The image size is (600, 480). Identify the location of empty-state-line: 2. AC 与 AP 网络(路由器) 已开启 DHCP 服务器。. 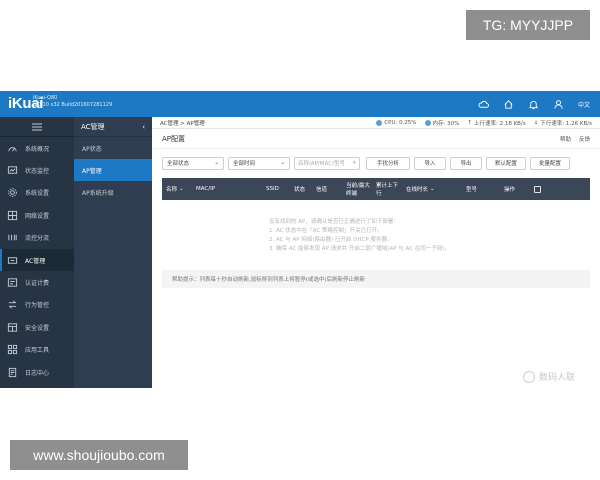
(331, 240).